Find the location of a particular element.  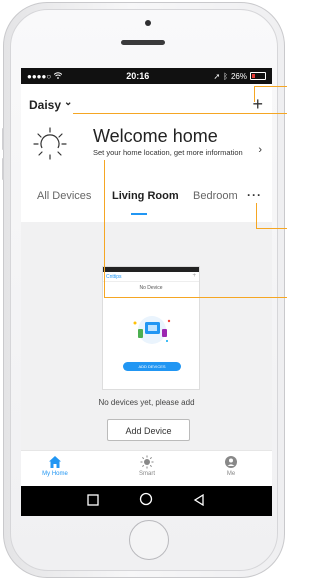

status-bar: ●●●●○ 20:16 ➚ ᛒ 26% is located at coordinates (146, 76).